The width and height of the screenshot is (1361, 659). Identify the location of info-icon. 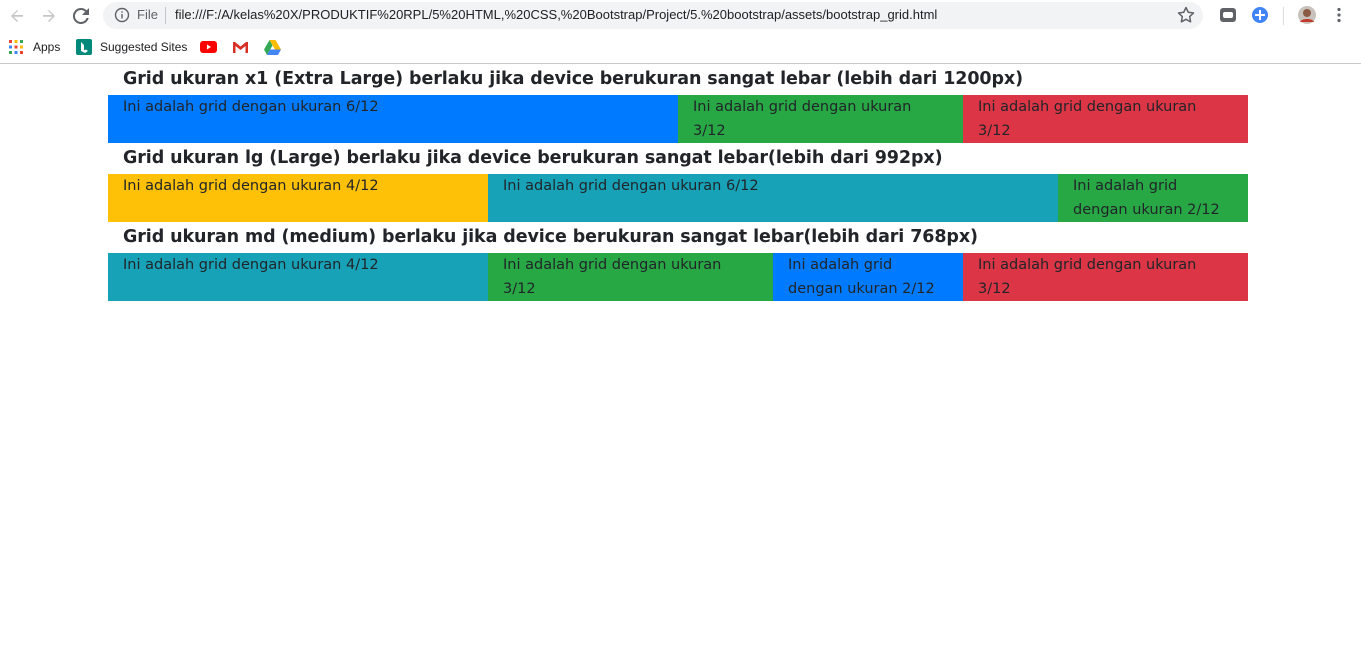
(122, 15).